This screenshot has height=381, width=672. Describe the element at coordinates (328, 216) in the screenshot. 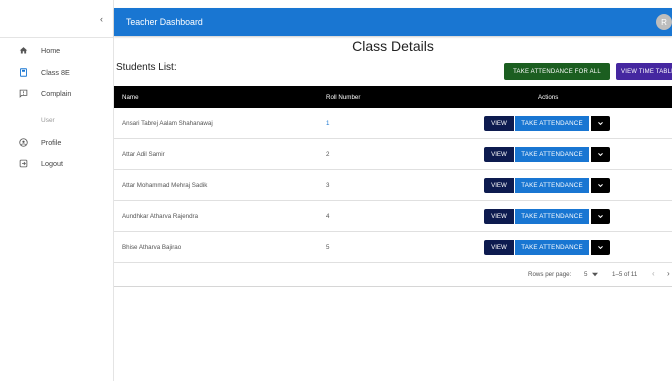

I see `roll-number: 4` at that location.